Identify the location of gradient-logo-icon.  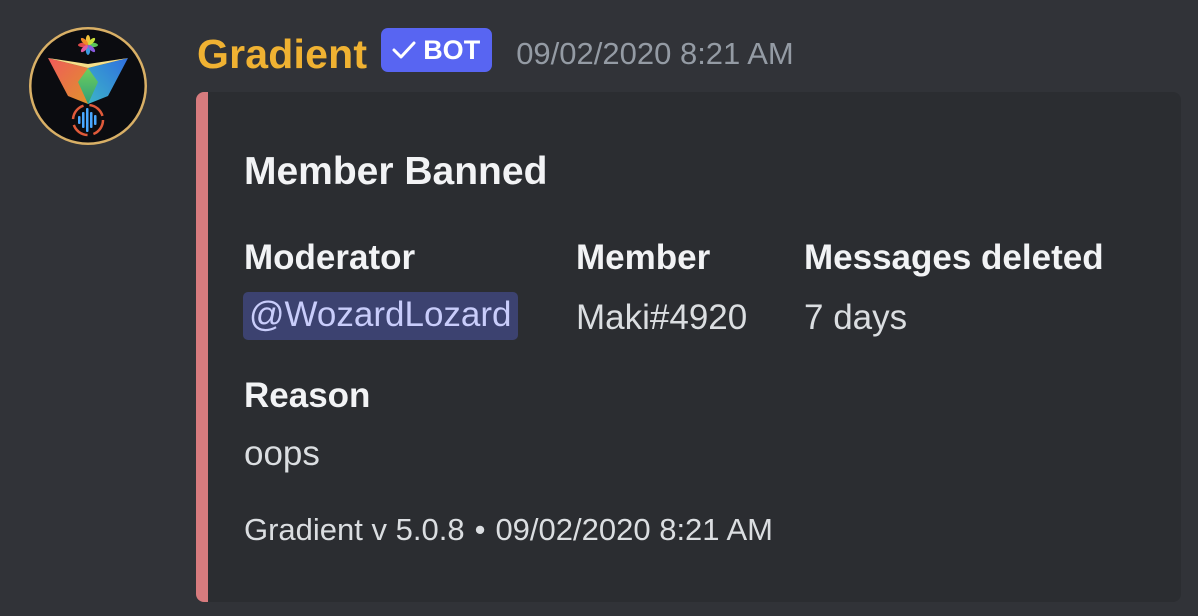
(88, 86).